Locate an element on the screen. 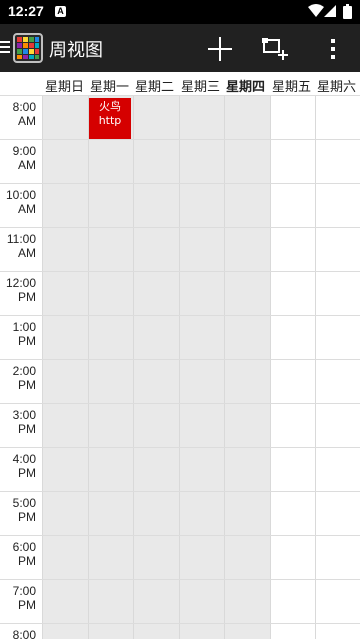 Image resolution: width=360 pixels, height=642 pixels. time-label: 8:00 is located at coordinates (24, 635).